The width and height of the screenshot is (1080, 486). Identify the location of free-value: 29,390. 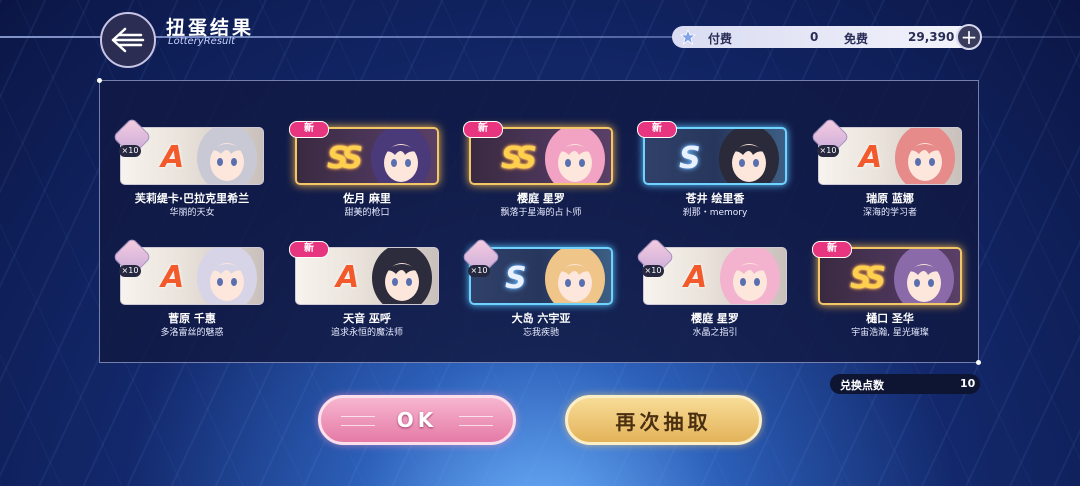
(931, 37).